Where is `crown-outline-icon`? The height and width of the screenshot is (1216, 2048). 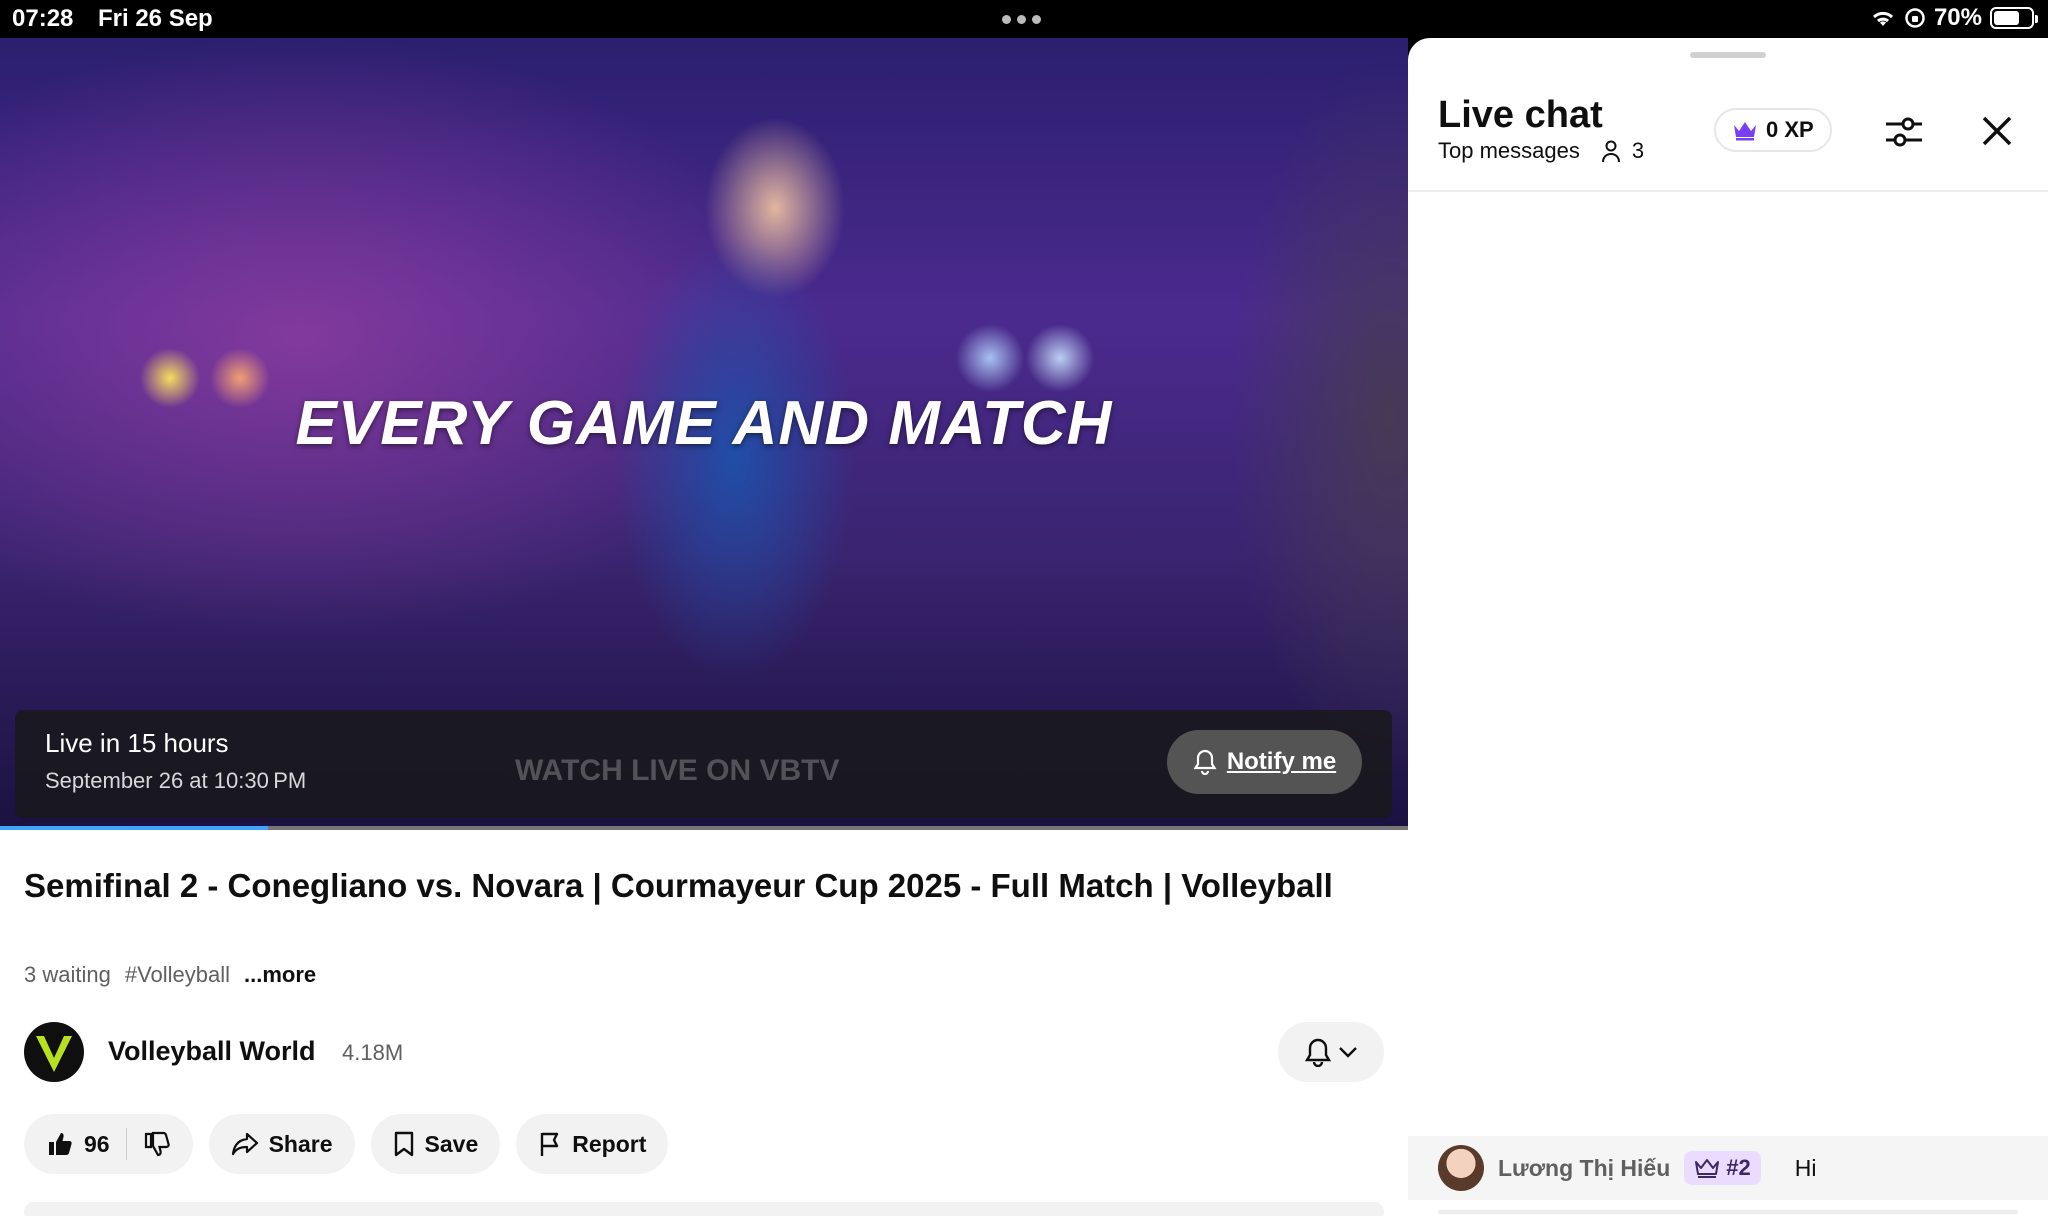
crown-outline-icon is located at coordinates (1707, 1168).